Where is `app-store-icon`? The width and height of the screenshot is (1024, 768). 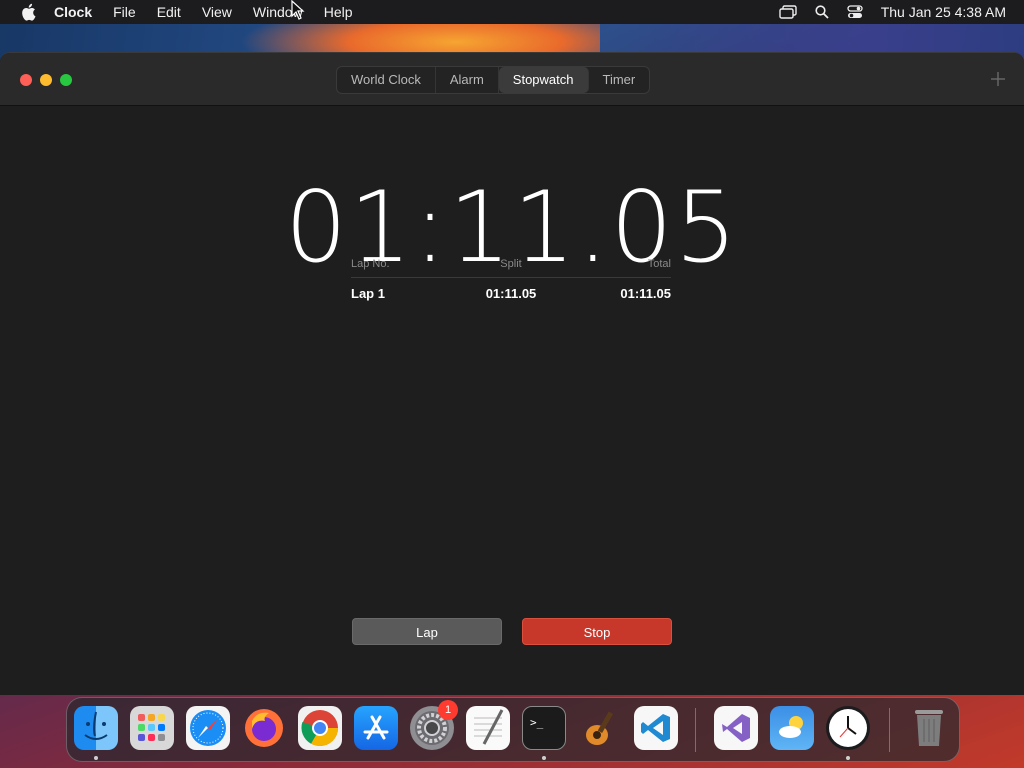 app-store-icon is located at coordinates (376, 728).